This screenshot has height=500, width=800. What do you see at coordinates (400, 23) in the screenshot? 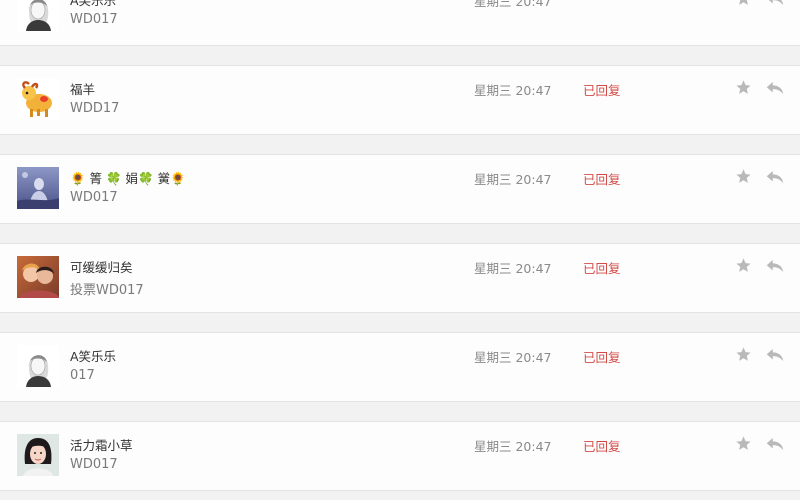
I see `message-row: A笑乐乐 WD017 星期三 20:47` at bounding box center [400, 23].